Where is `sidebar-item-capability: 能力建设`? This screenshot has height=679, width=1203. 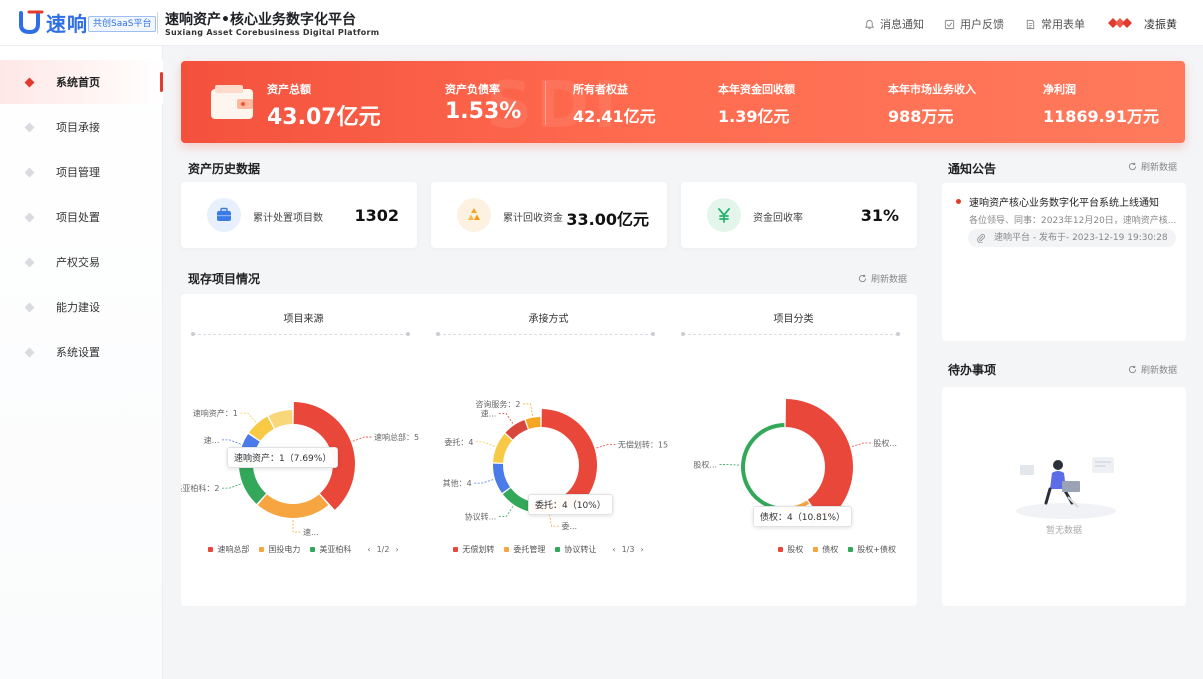 sidebar-item-capability: 能力建设 is located at coordinates (81, 307).